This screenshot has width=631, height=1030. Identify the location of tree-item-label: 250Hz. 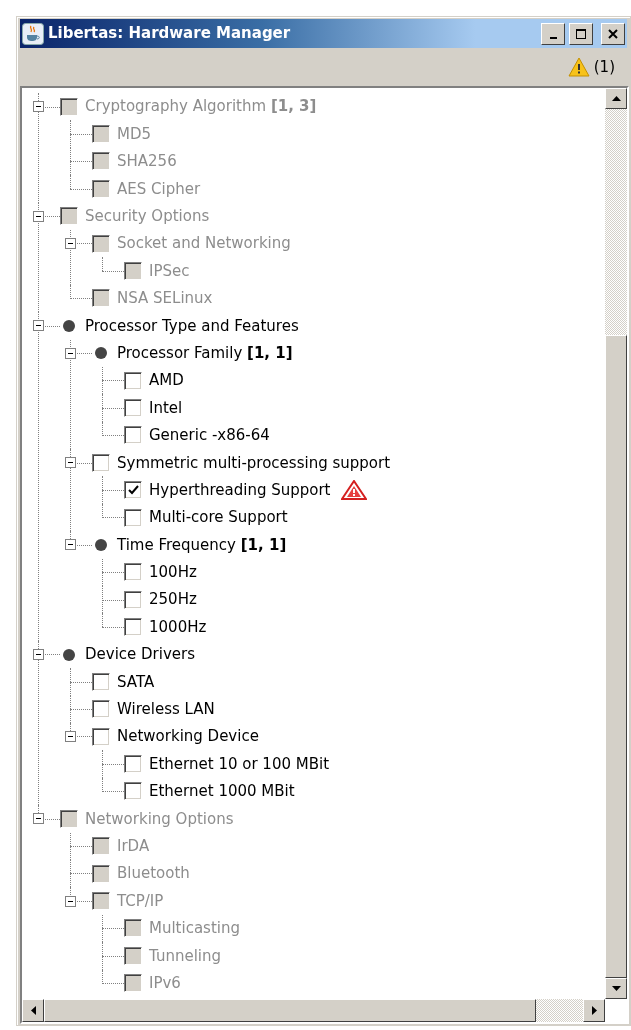
(173, 599).